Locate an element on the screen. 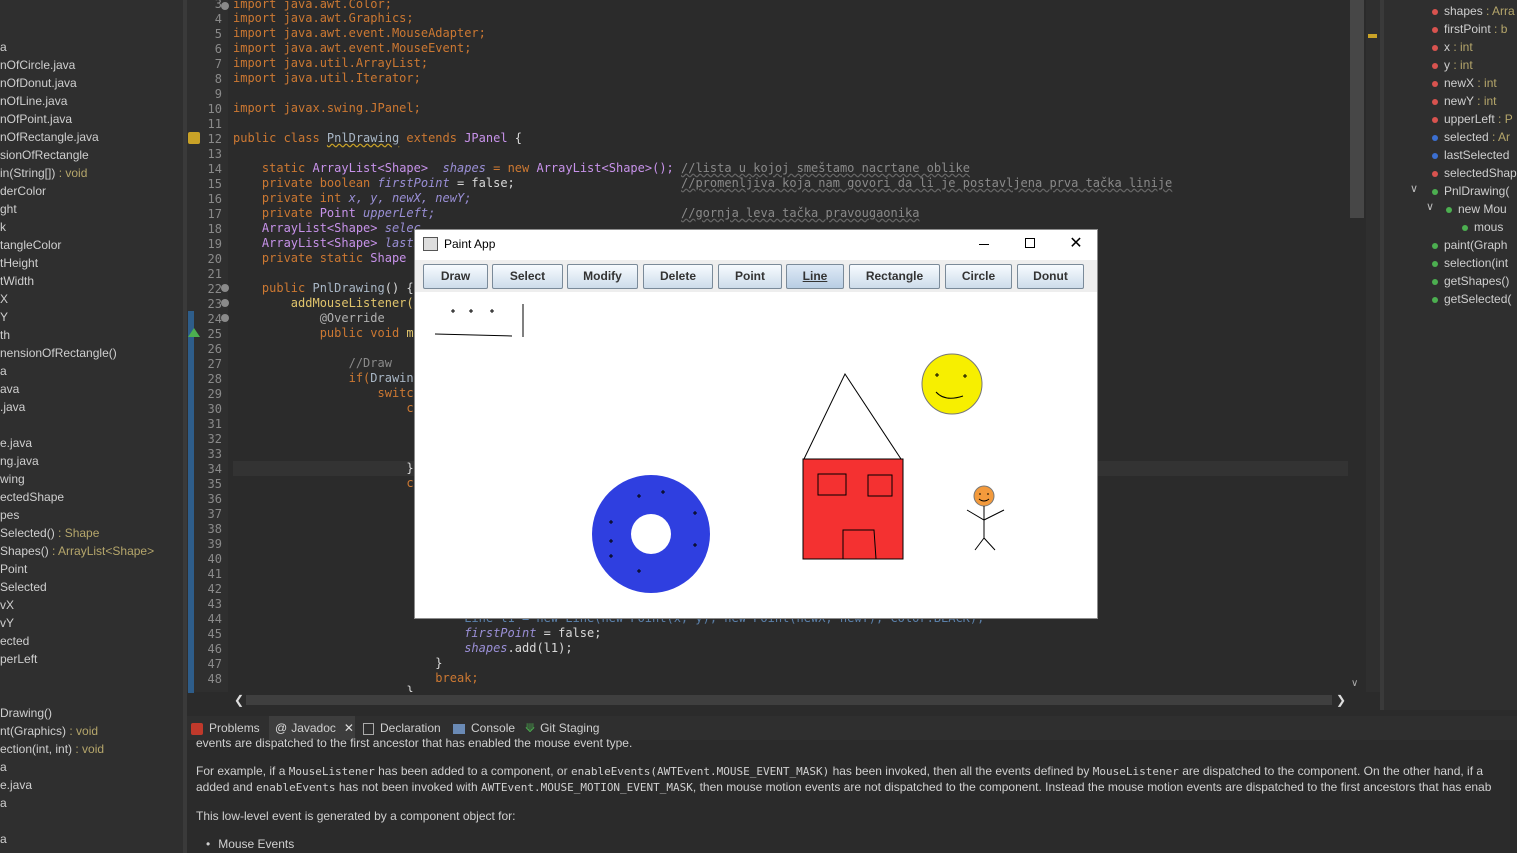  tree-item: nOfRectangle.java is located at coordinates (49, 137).